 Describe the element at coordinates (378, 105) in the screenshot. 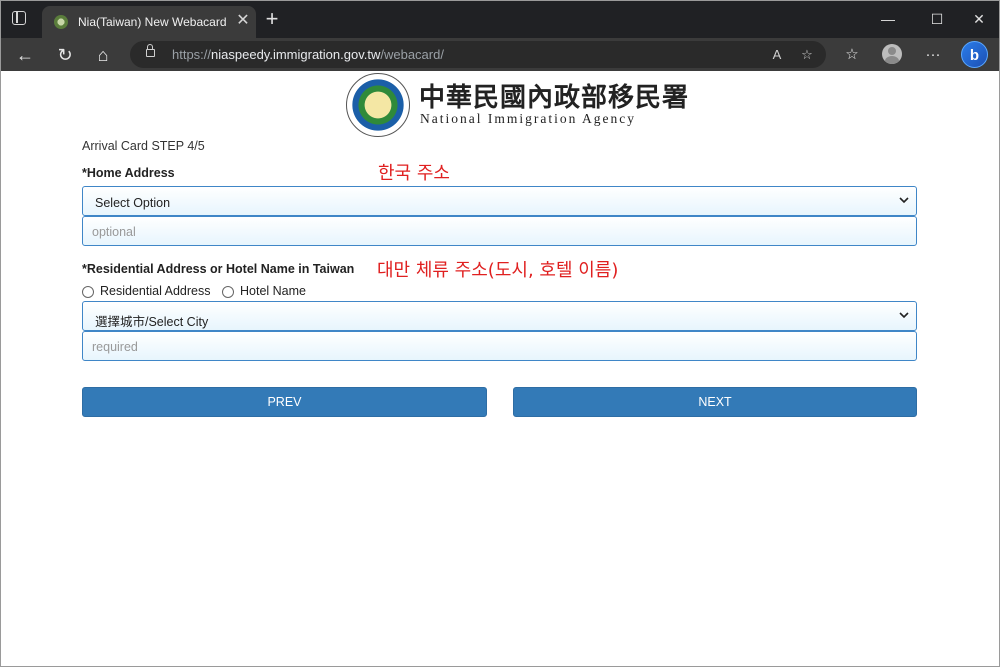

I see `agency-seal-icon` at that location.